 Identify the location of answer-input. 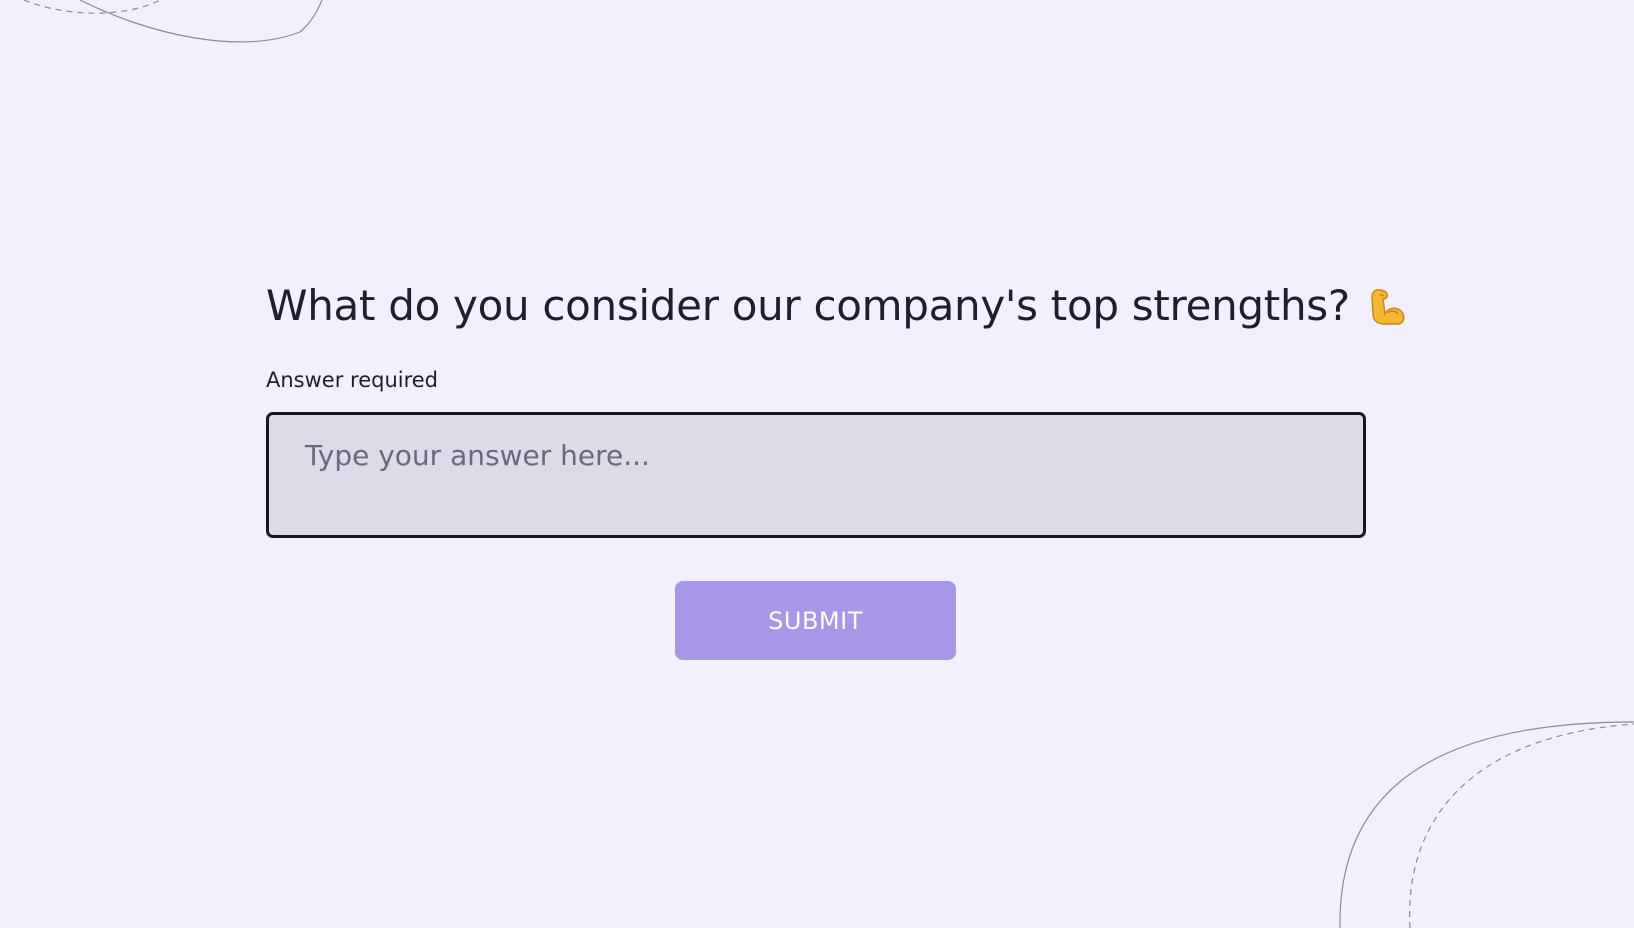
(816, 475).